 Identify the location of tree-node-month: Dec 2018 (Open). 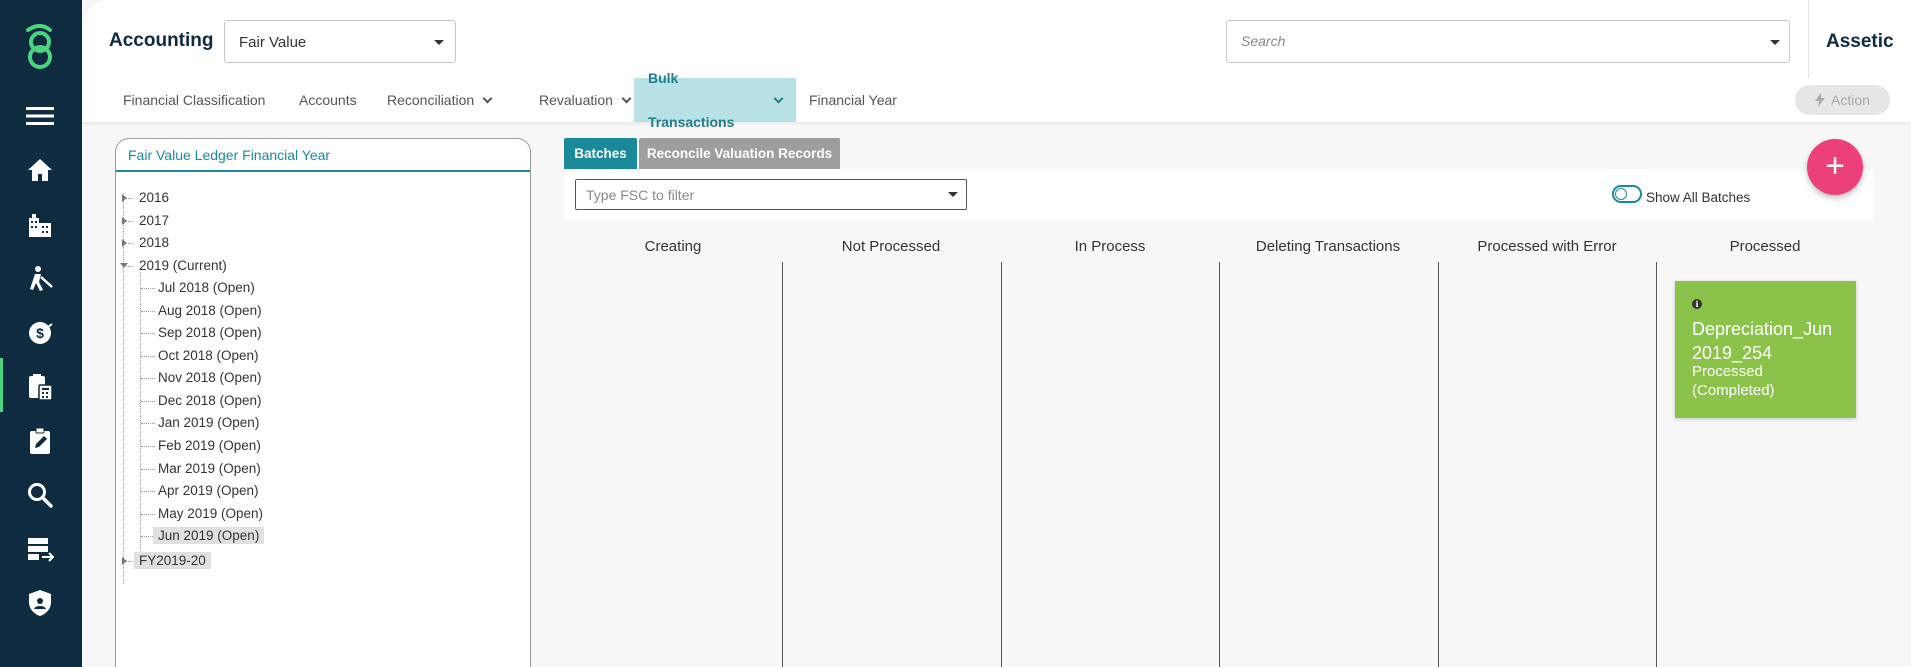
(210, 400).